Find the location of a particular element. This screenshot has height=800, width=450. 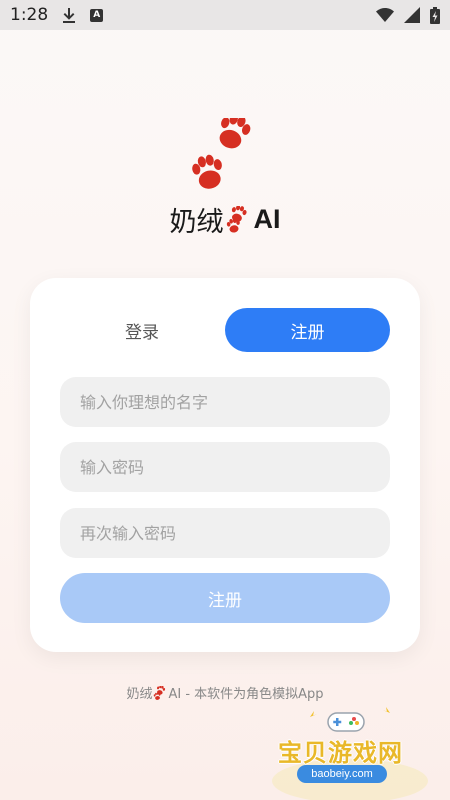

tab-login: 登录 is located at coordinates (142, 330).